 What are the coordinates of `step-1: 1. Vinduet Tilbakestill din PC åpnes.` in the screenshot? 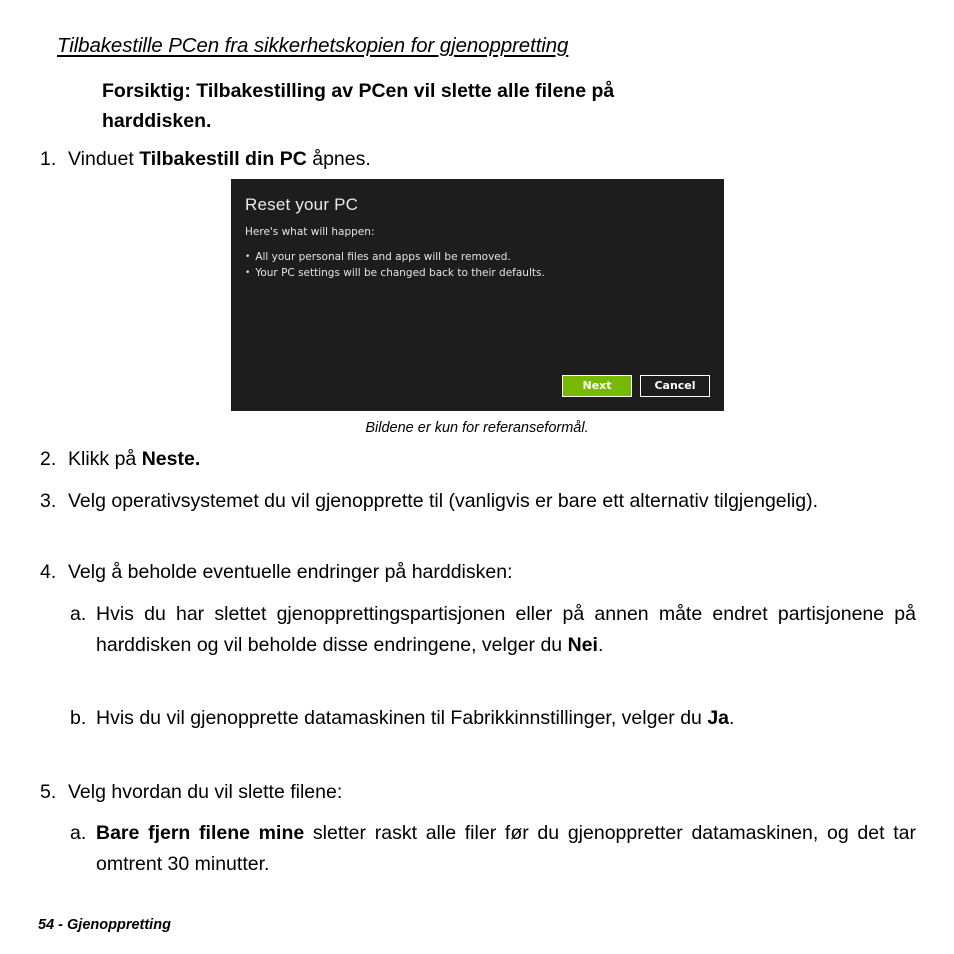 It's located at (478, 159).